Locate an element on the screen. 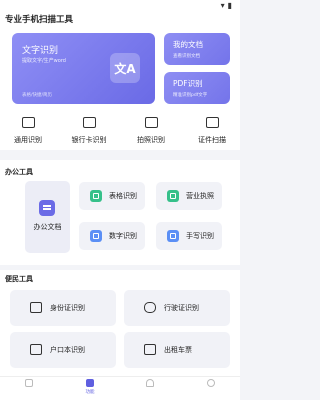 Image resolution: width=320 pixels, height=400 pixels. section-title-office: 办公工具 is located at coordinates (19, 172).